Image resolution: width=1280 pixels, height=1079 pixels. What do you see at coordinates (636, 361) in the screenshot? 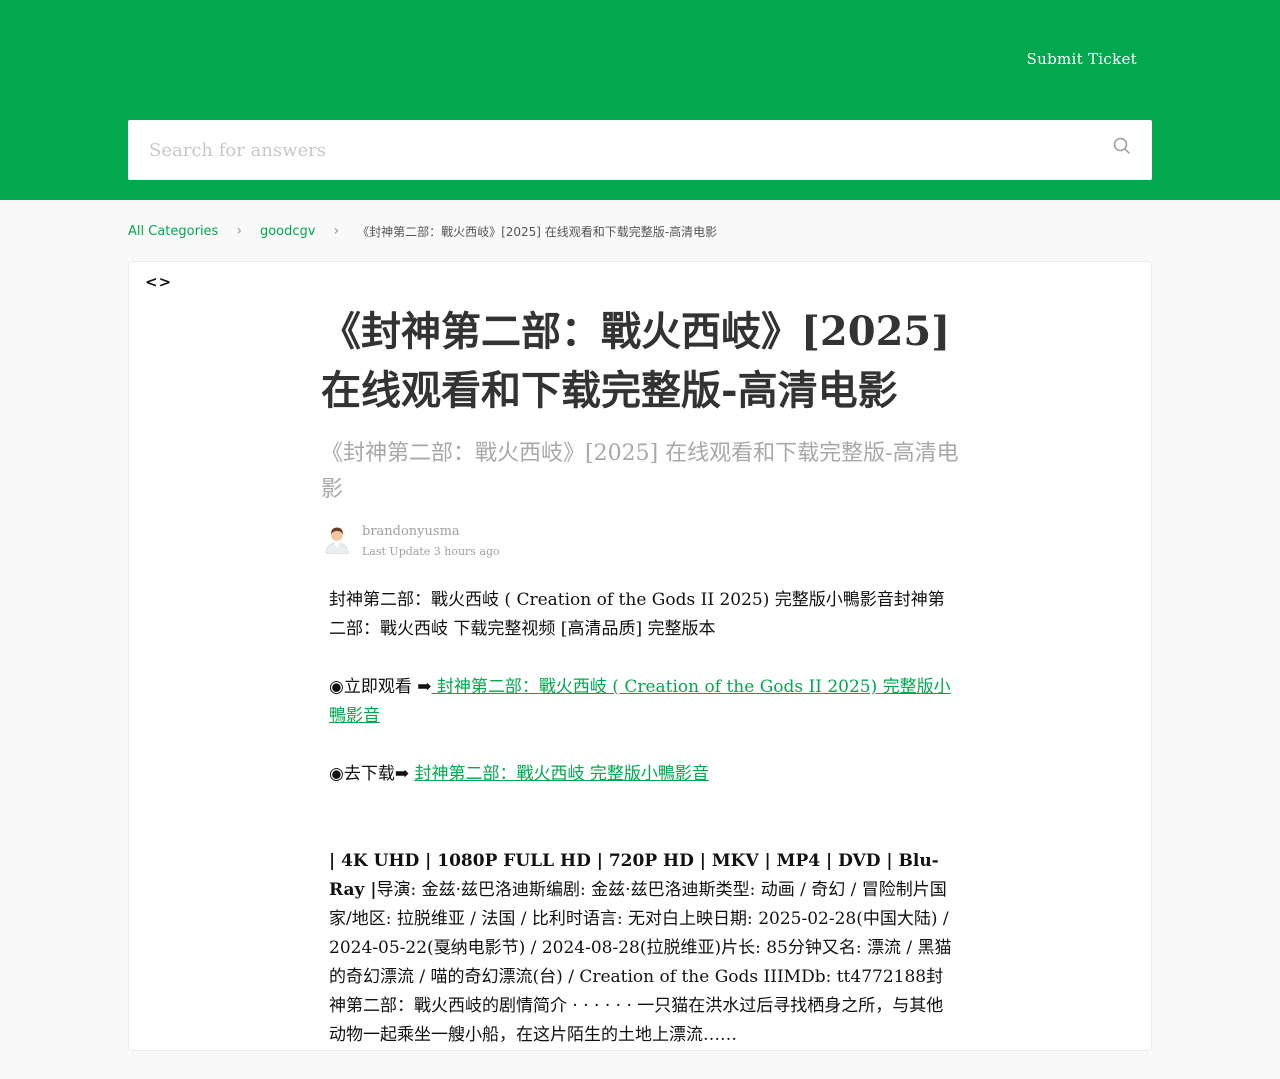
I see `article-title: 《封神第二部：戰火西岐》[2025] 在线观看和下载完整版-高清电影` at bounding box center [636, 361].